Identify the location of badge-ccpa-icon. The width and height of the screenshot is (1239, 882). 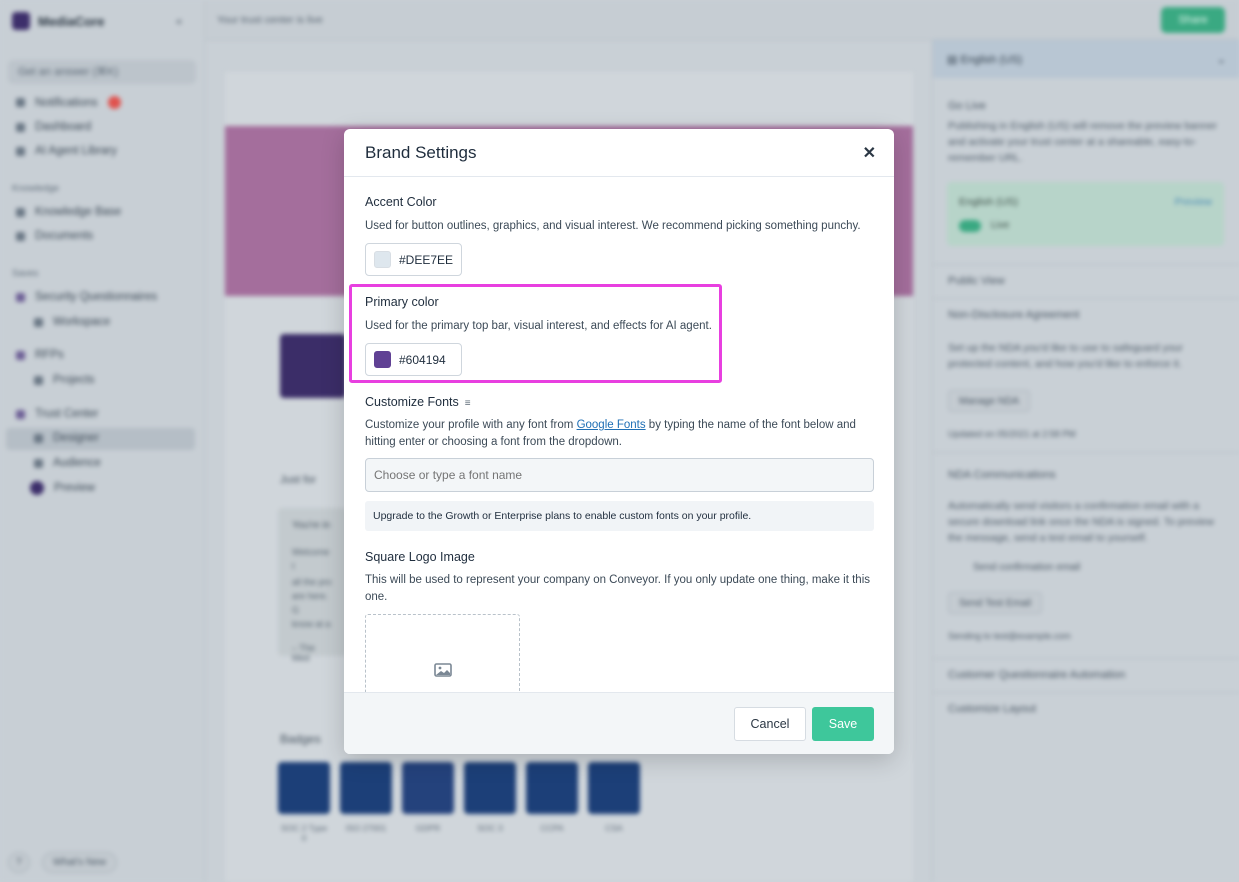
(552, 788).